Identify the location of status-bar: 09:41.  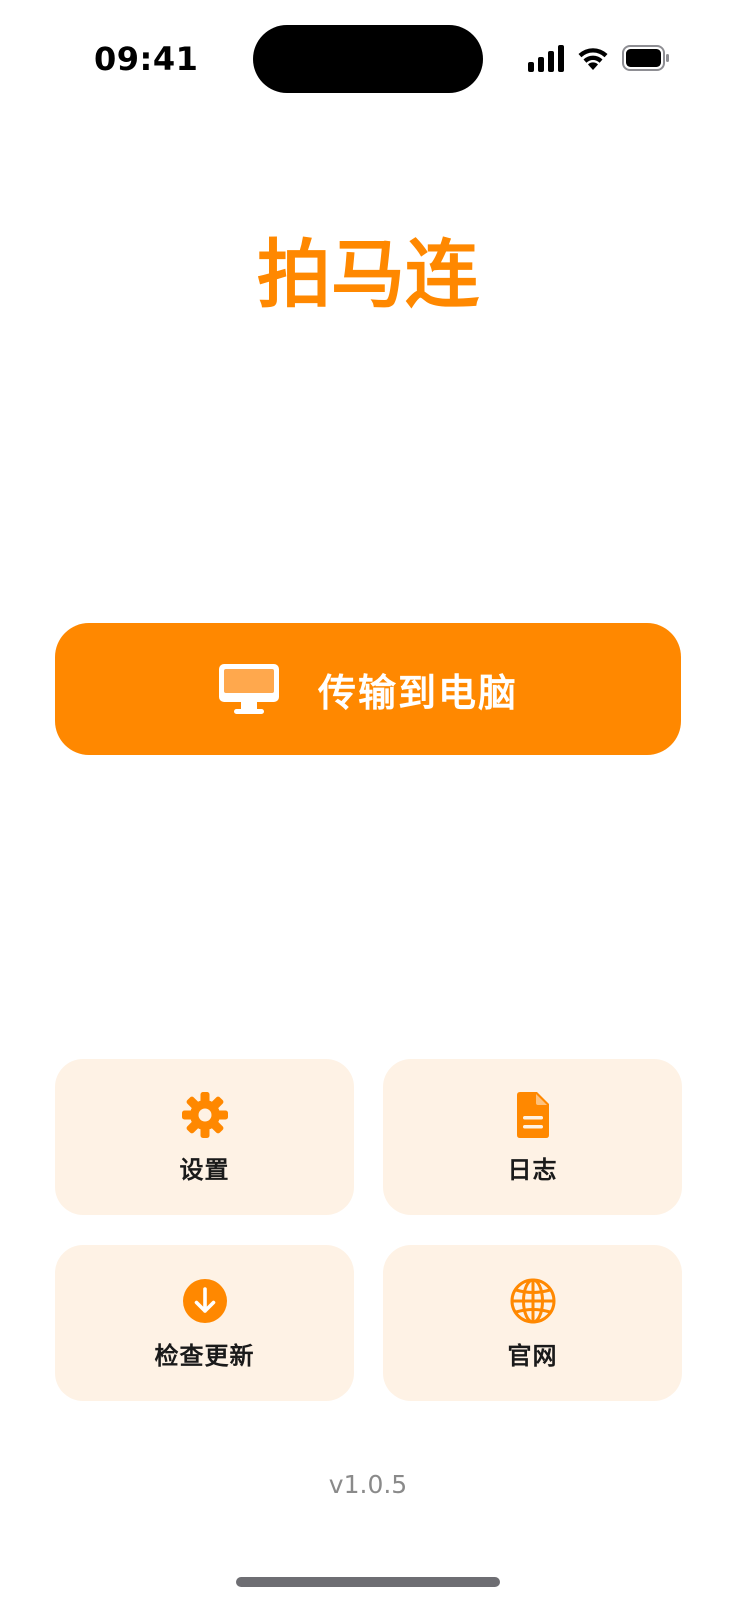
(368, 60).